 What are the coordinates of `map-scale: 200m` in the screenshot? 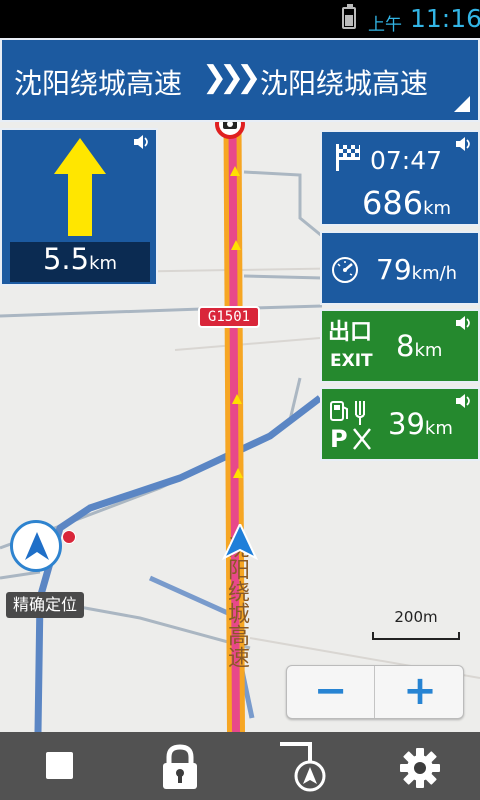 It's located at (416, 625).